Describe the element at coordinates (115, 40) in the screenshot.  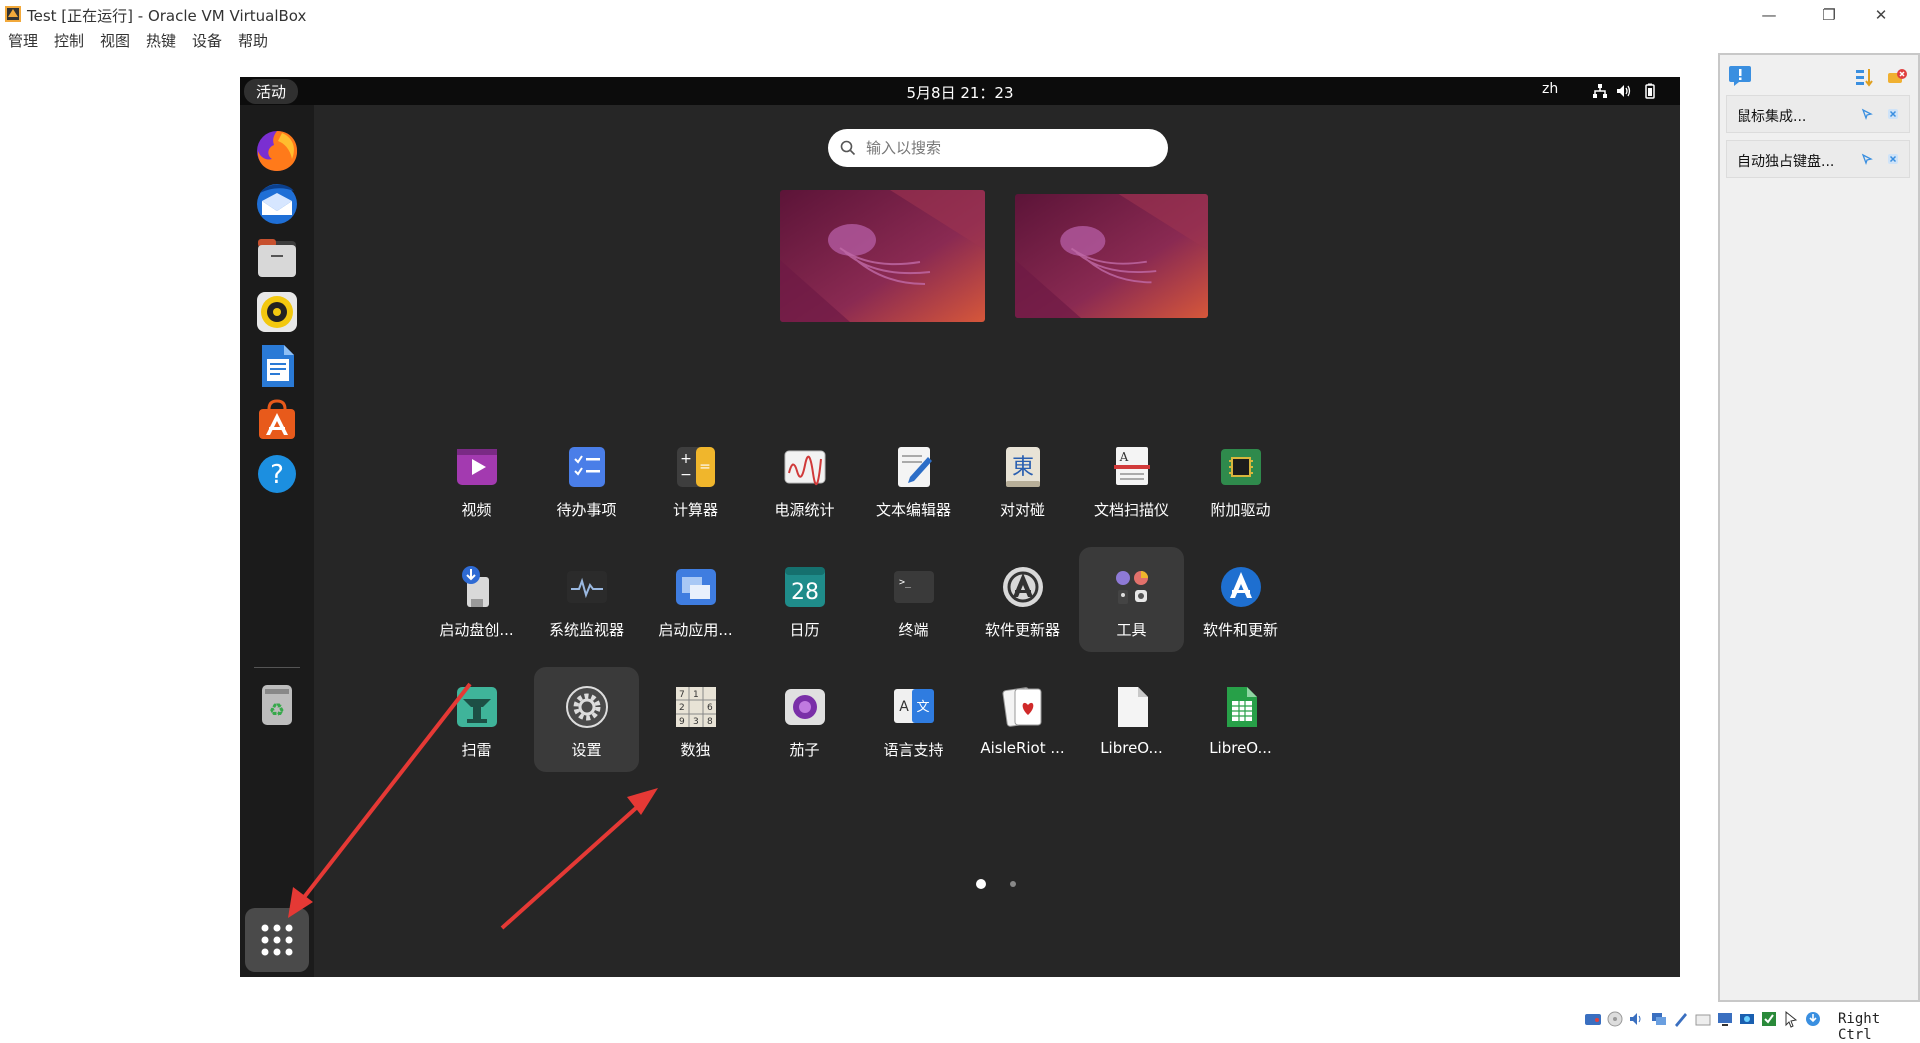
I see `menu-view: 视图` at that location.